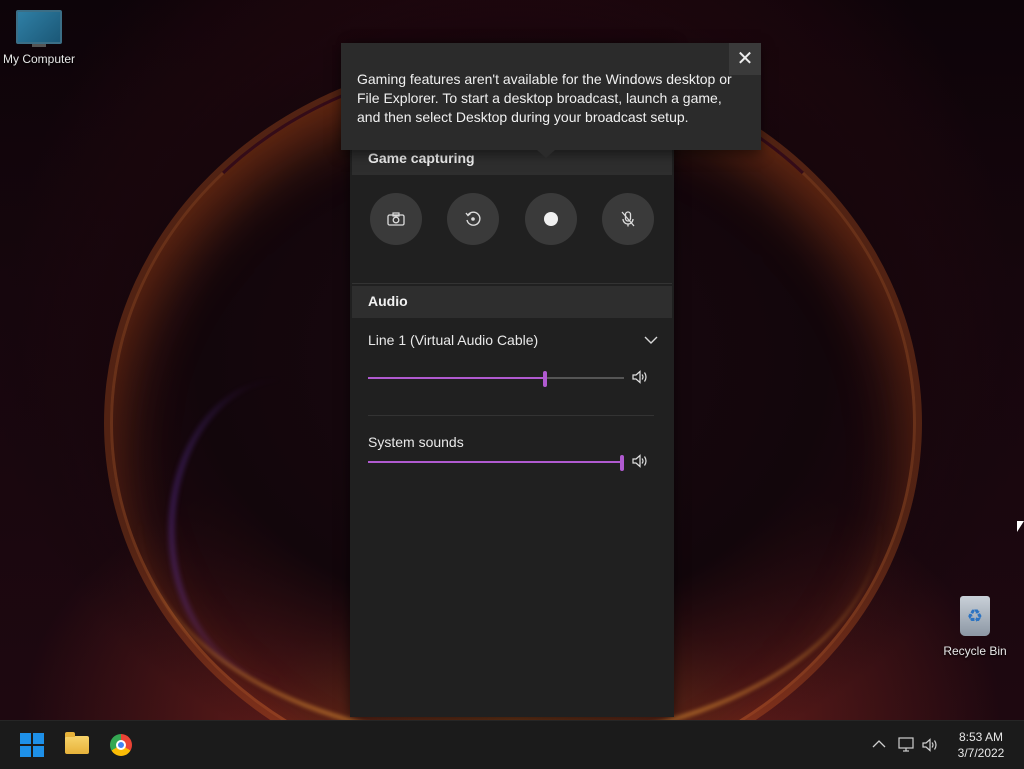  Describe the element at coordinates (981, 737) in the screenshot. I see `clock-time: 8:53 AM` at that location.